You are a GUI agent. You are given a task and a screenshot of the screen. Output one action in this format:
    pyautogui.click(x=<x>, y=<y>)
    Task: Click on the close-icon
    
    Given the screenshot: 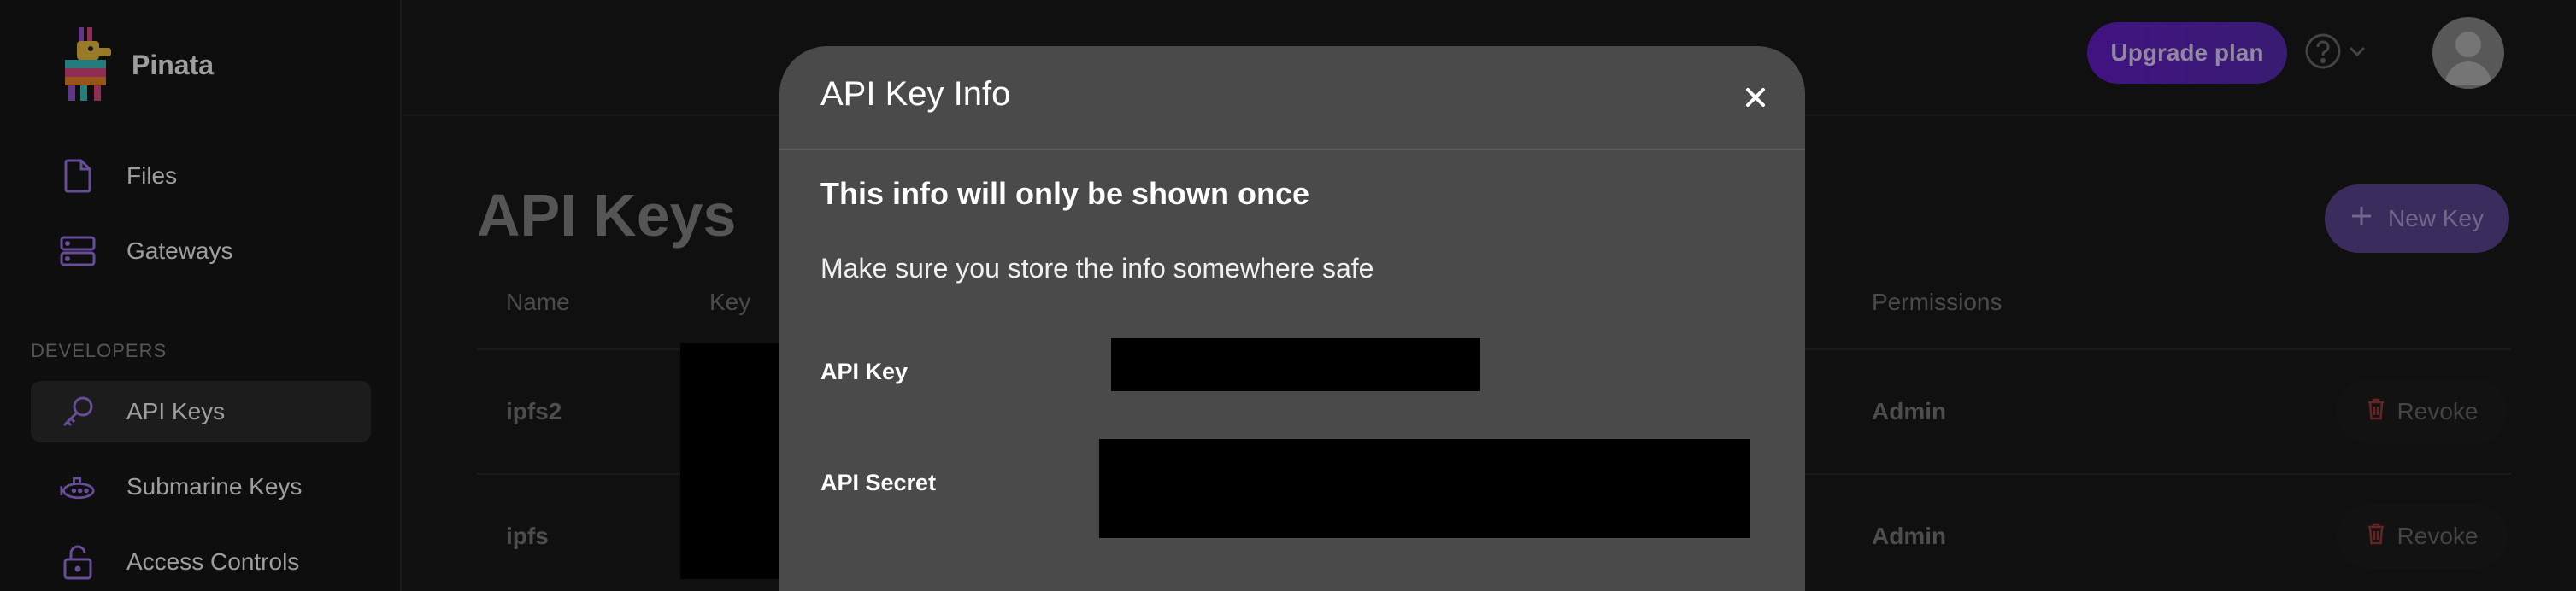 What is the action you would take?
    pyautogui.click(x=1755, y=97)
    